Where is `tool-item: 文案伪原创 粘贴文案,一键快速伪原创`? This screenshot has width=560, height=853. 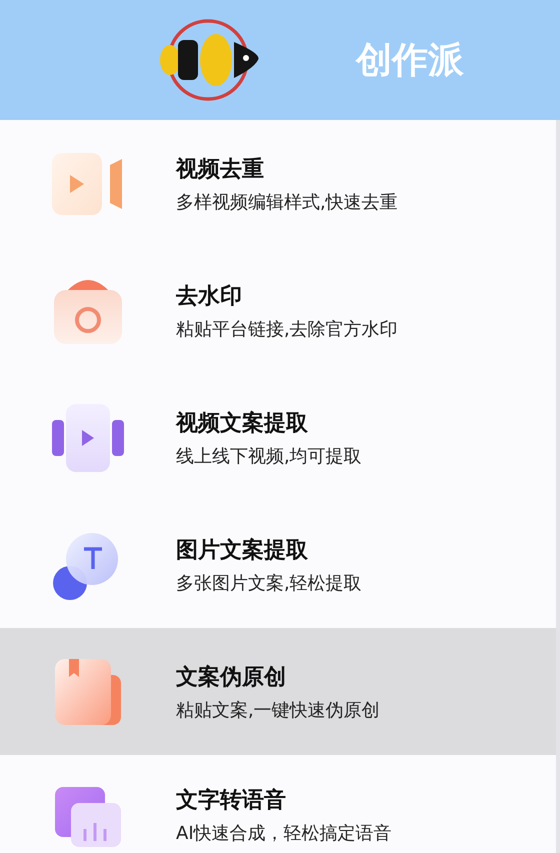 tool-item: 文案伪原创 粘贴文案,一键快速伪原创 is located at coordinates (278, 691).